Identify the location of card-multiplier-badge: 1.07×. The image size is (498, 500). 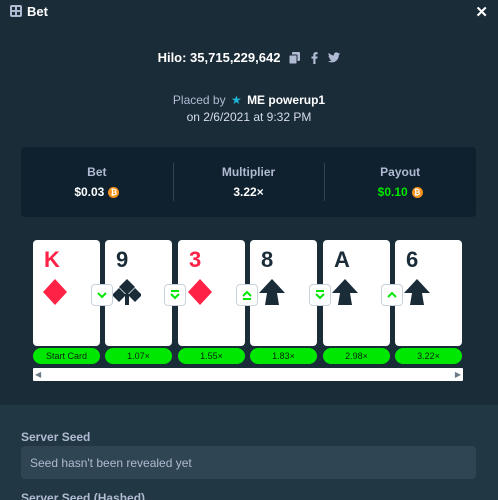
(138, 356).